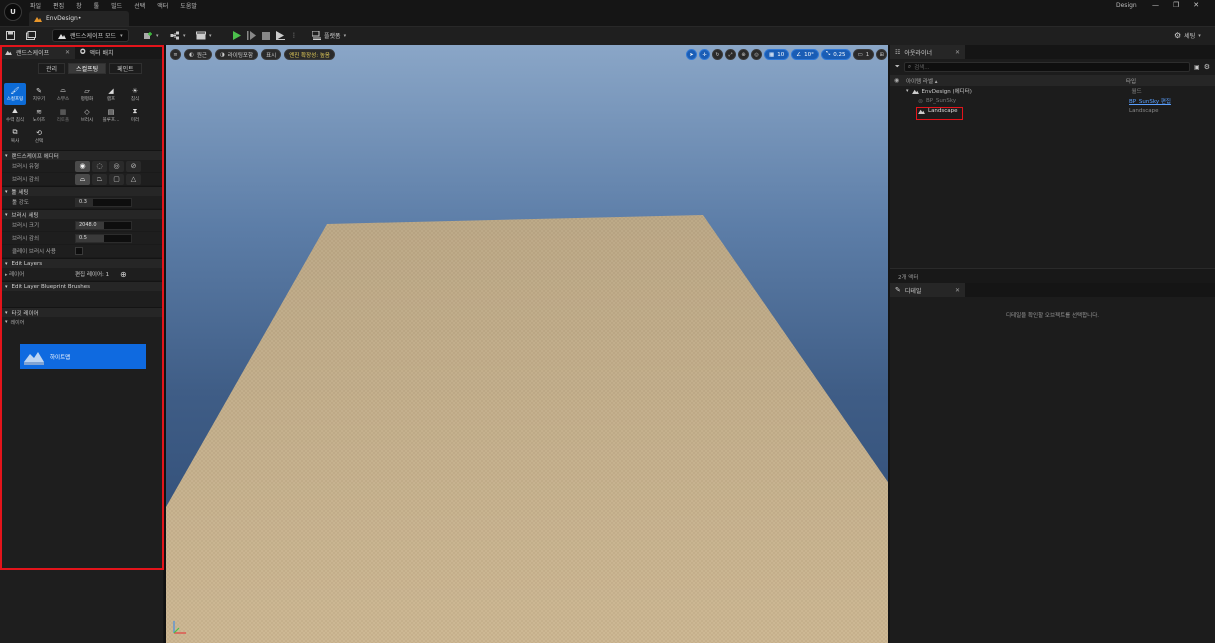 Image resolution: width=1215 pixels, height=643 pixels. Describe the element at coordinates (777, 54) in the screenshot. I see `grid-snap-button: ▦ 10` at that location.